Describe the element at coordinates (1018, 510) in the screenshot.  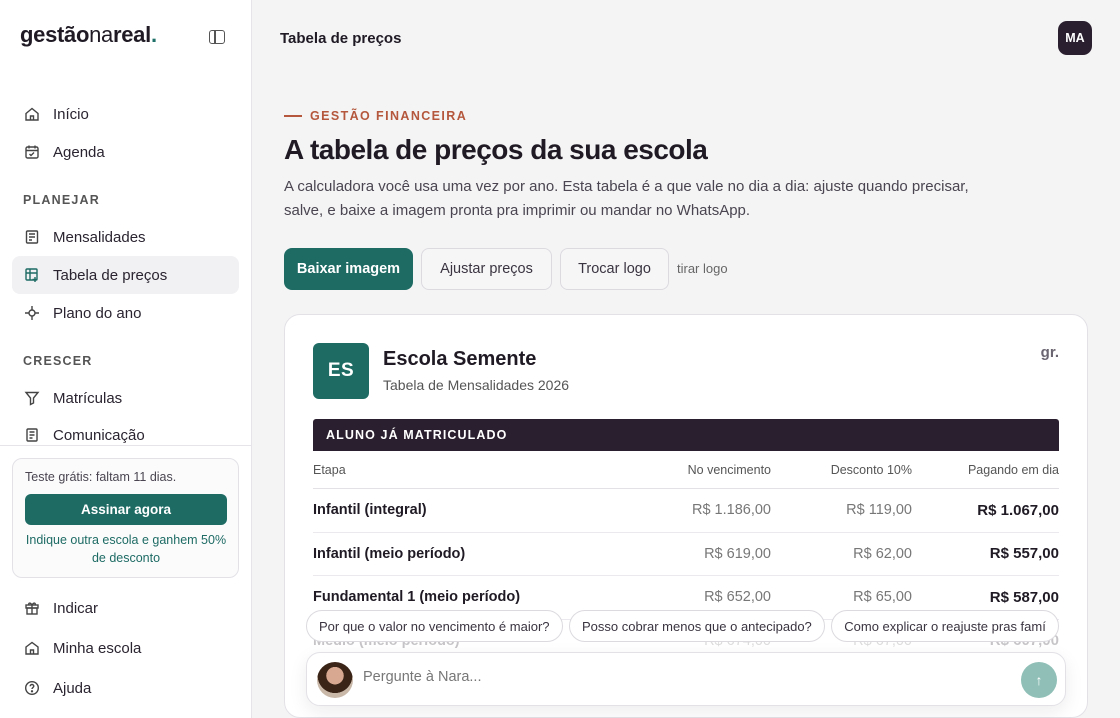
I see `cell-final-price: R$ 1.067,00` at that location.